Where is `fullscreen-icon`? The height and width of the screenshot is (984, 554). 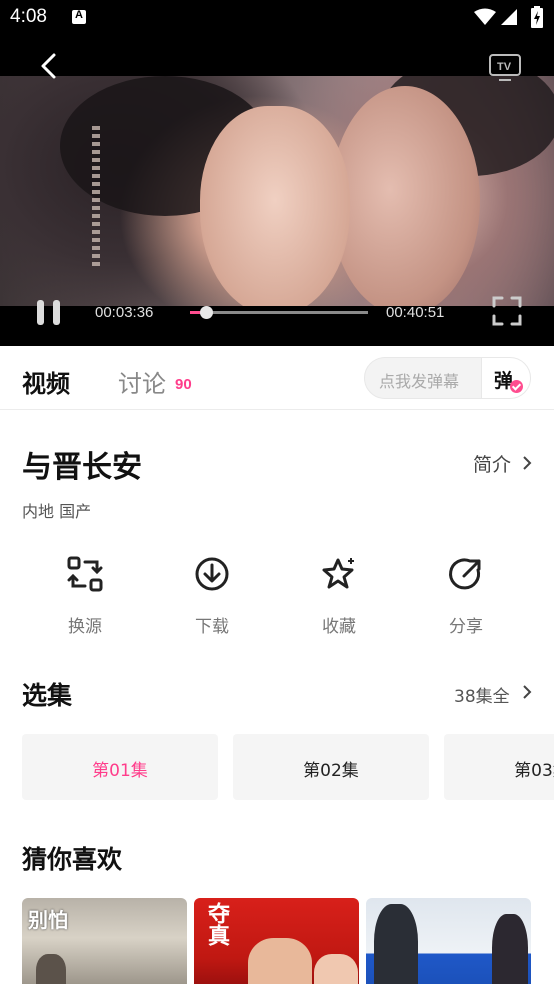 fullscreen-icon is located at coordinates (507, 311).